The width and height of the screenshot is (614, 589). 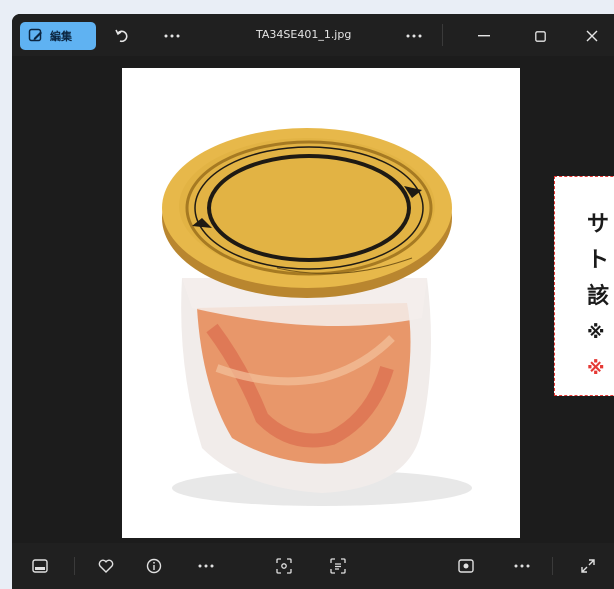 What do you see at coordinates (596, 332) in the screenshot?
I see `annotation-line-4: ※` at bounding box center [596, 332].